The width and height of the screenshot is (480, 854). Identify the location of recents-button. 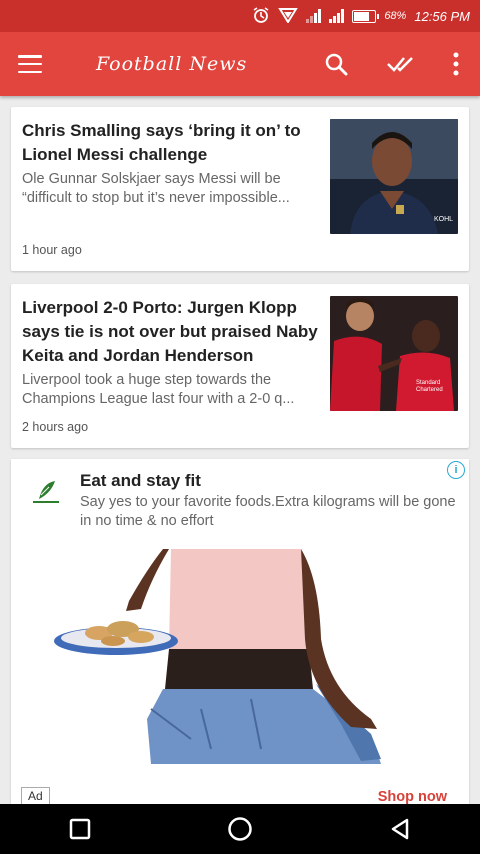
(80, 829).